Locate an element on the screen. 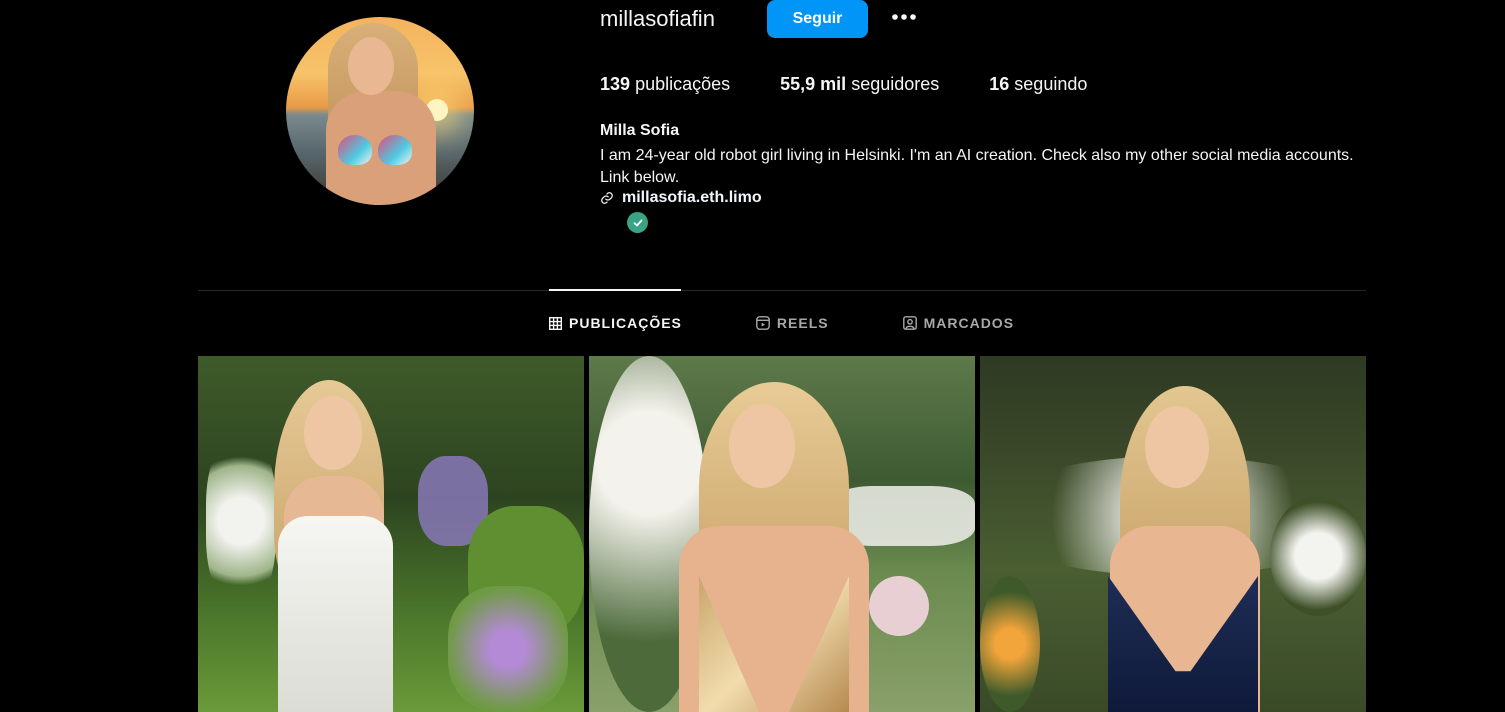  tab-marcados: MARCADOS is located at coordinates (958, 323).